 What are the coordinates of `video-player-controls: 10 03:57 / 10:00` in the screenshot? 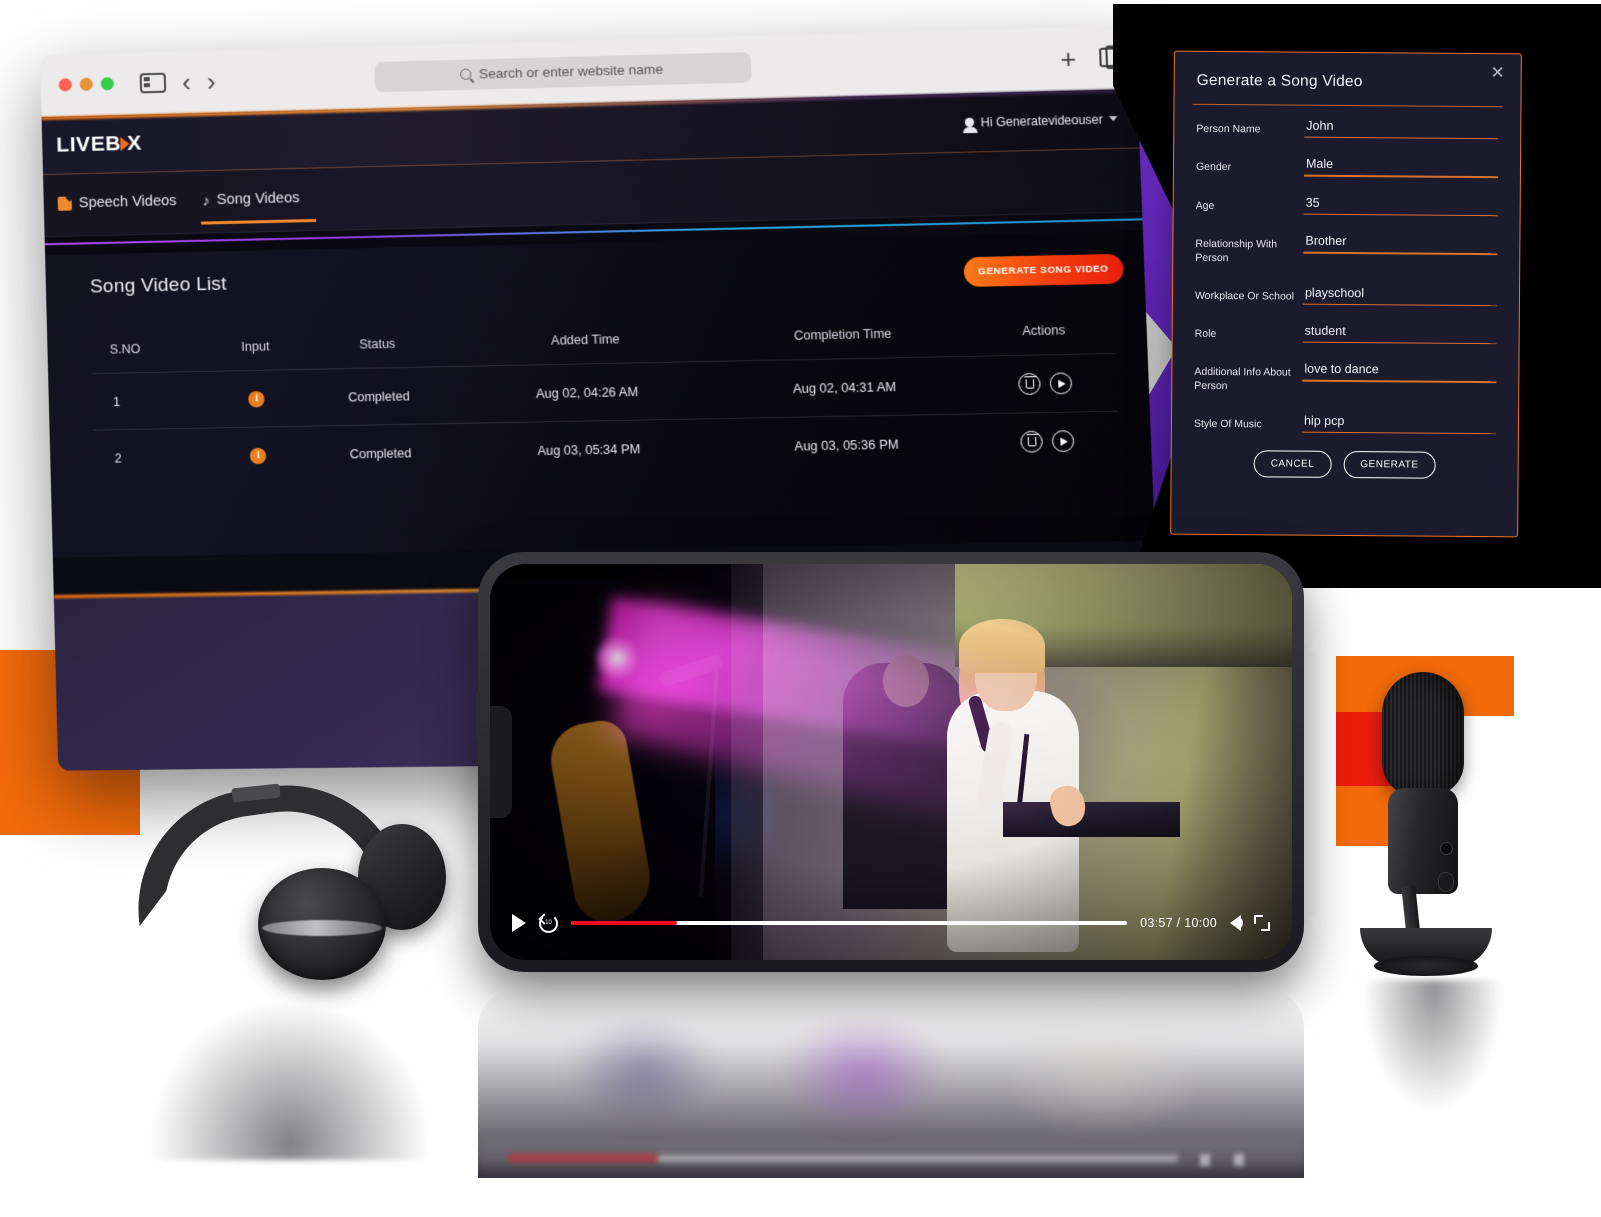 It's located at (891, 928).